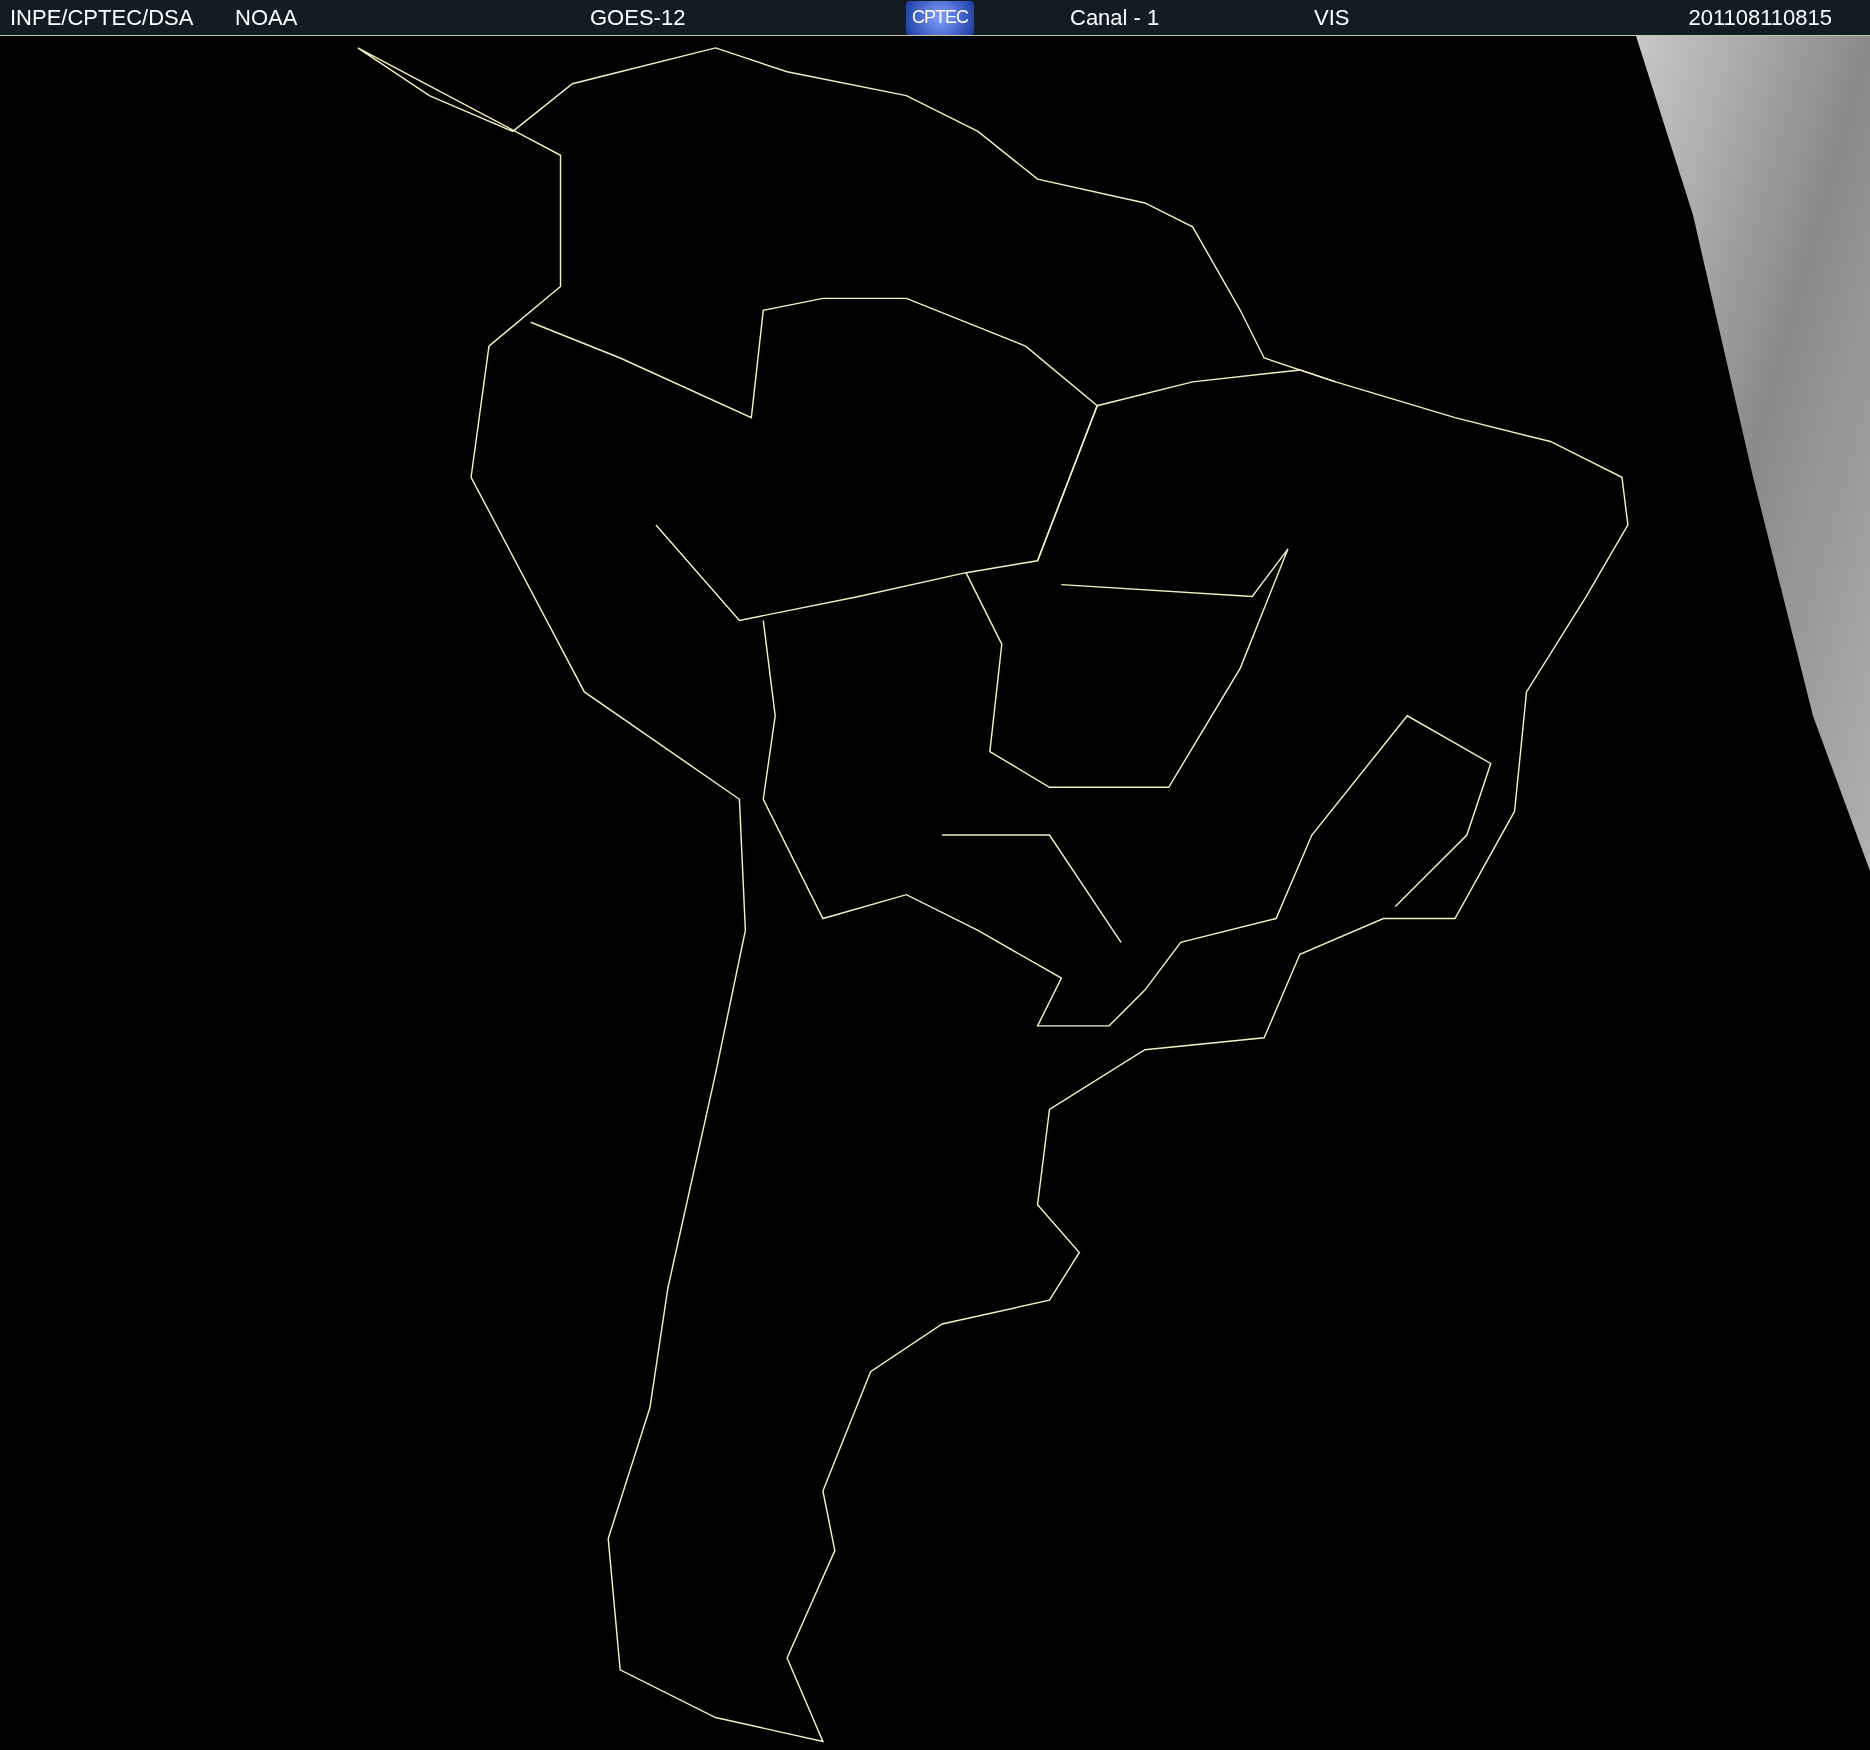 This screenshot has height=1750, width=1870. Describe the element at coordinates (1332, 17) in the screenshot. I see `band-label: VIS` at that location.